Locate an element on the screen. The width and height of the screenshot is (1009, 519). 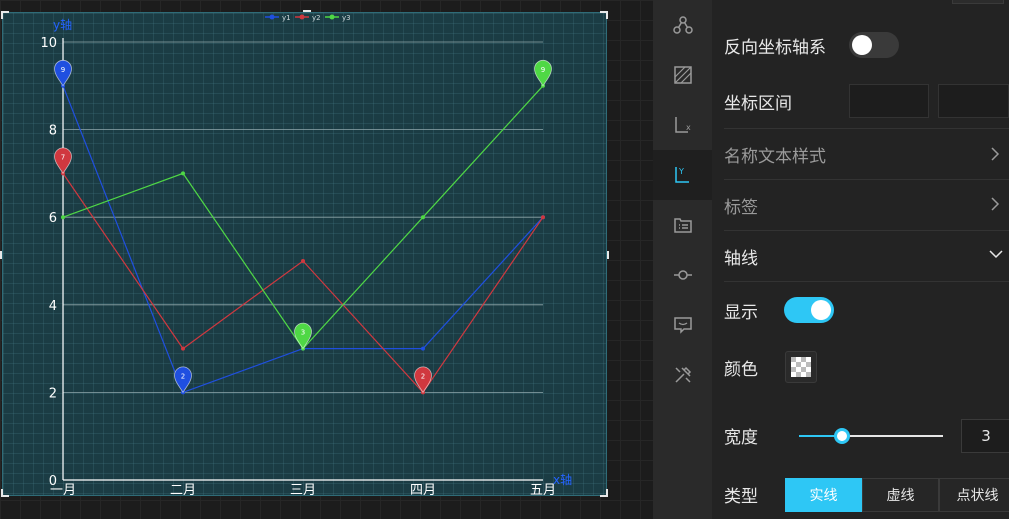
type-option-dotted: 点状线 is located at coordinates (974, 495).